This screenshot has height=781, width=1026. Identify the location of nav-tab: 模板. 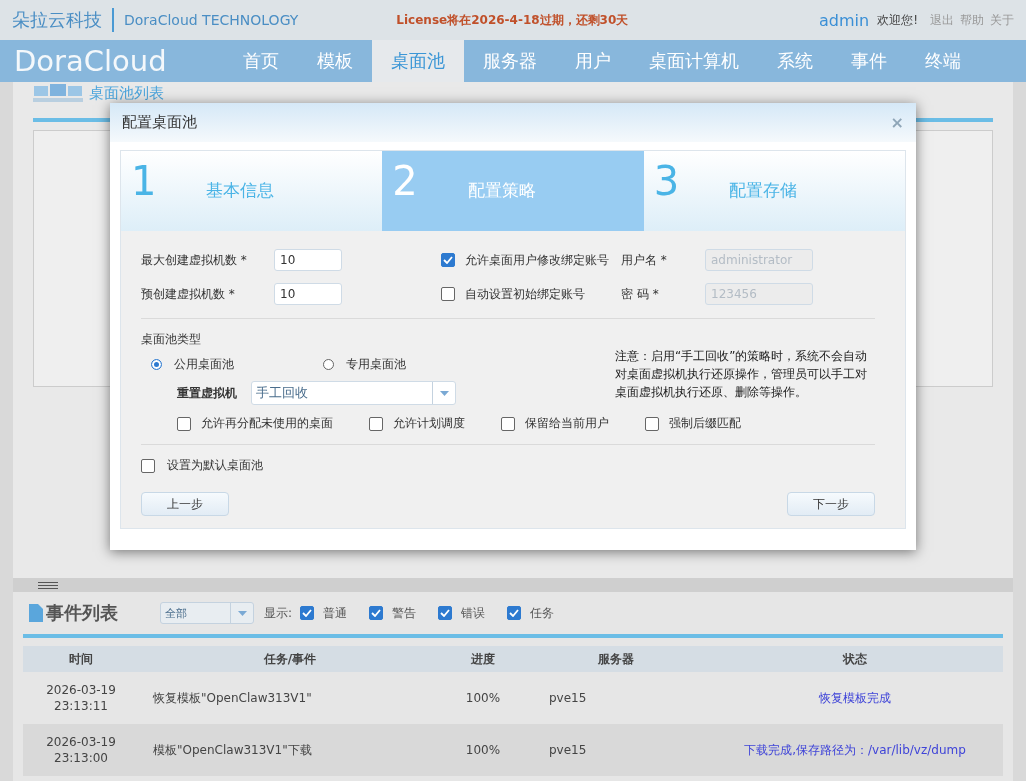
(335, 61).